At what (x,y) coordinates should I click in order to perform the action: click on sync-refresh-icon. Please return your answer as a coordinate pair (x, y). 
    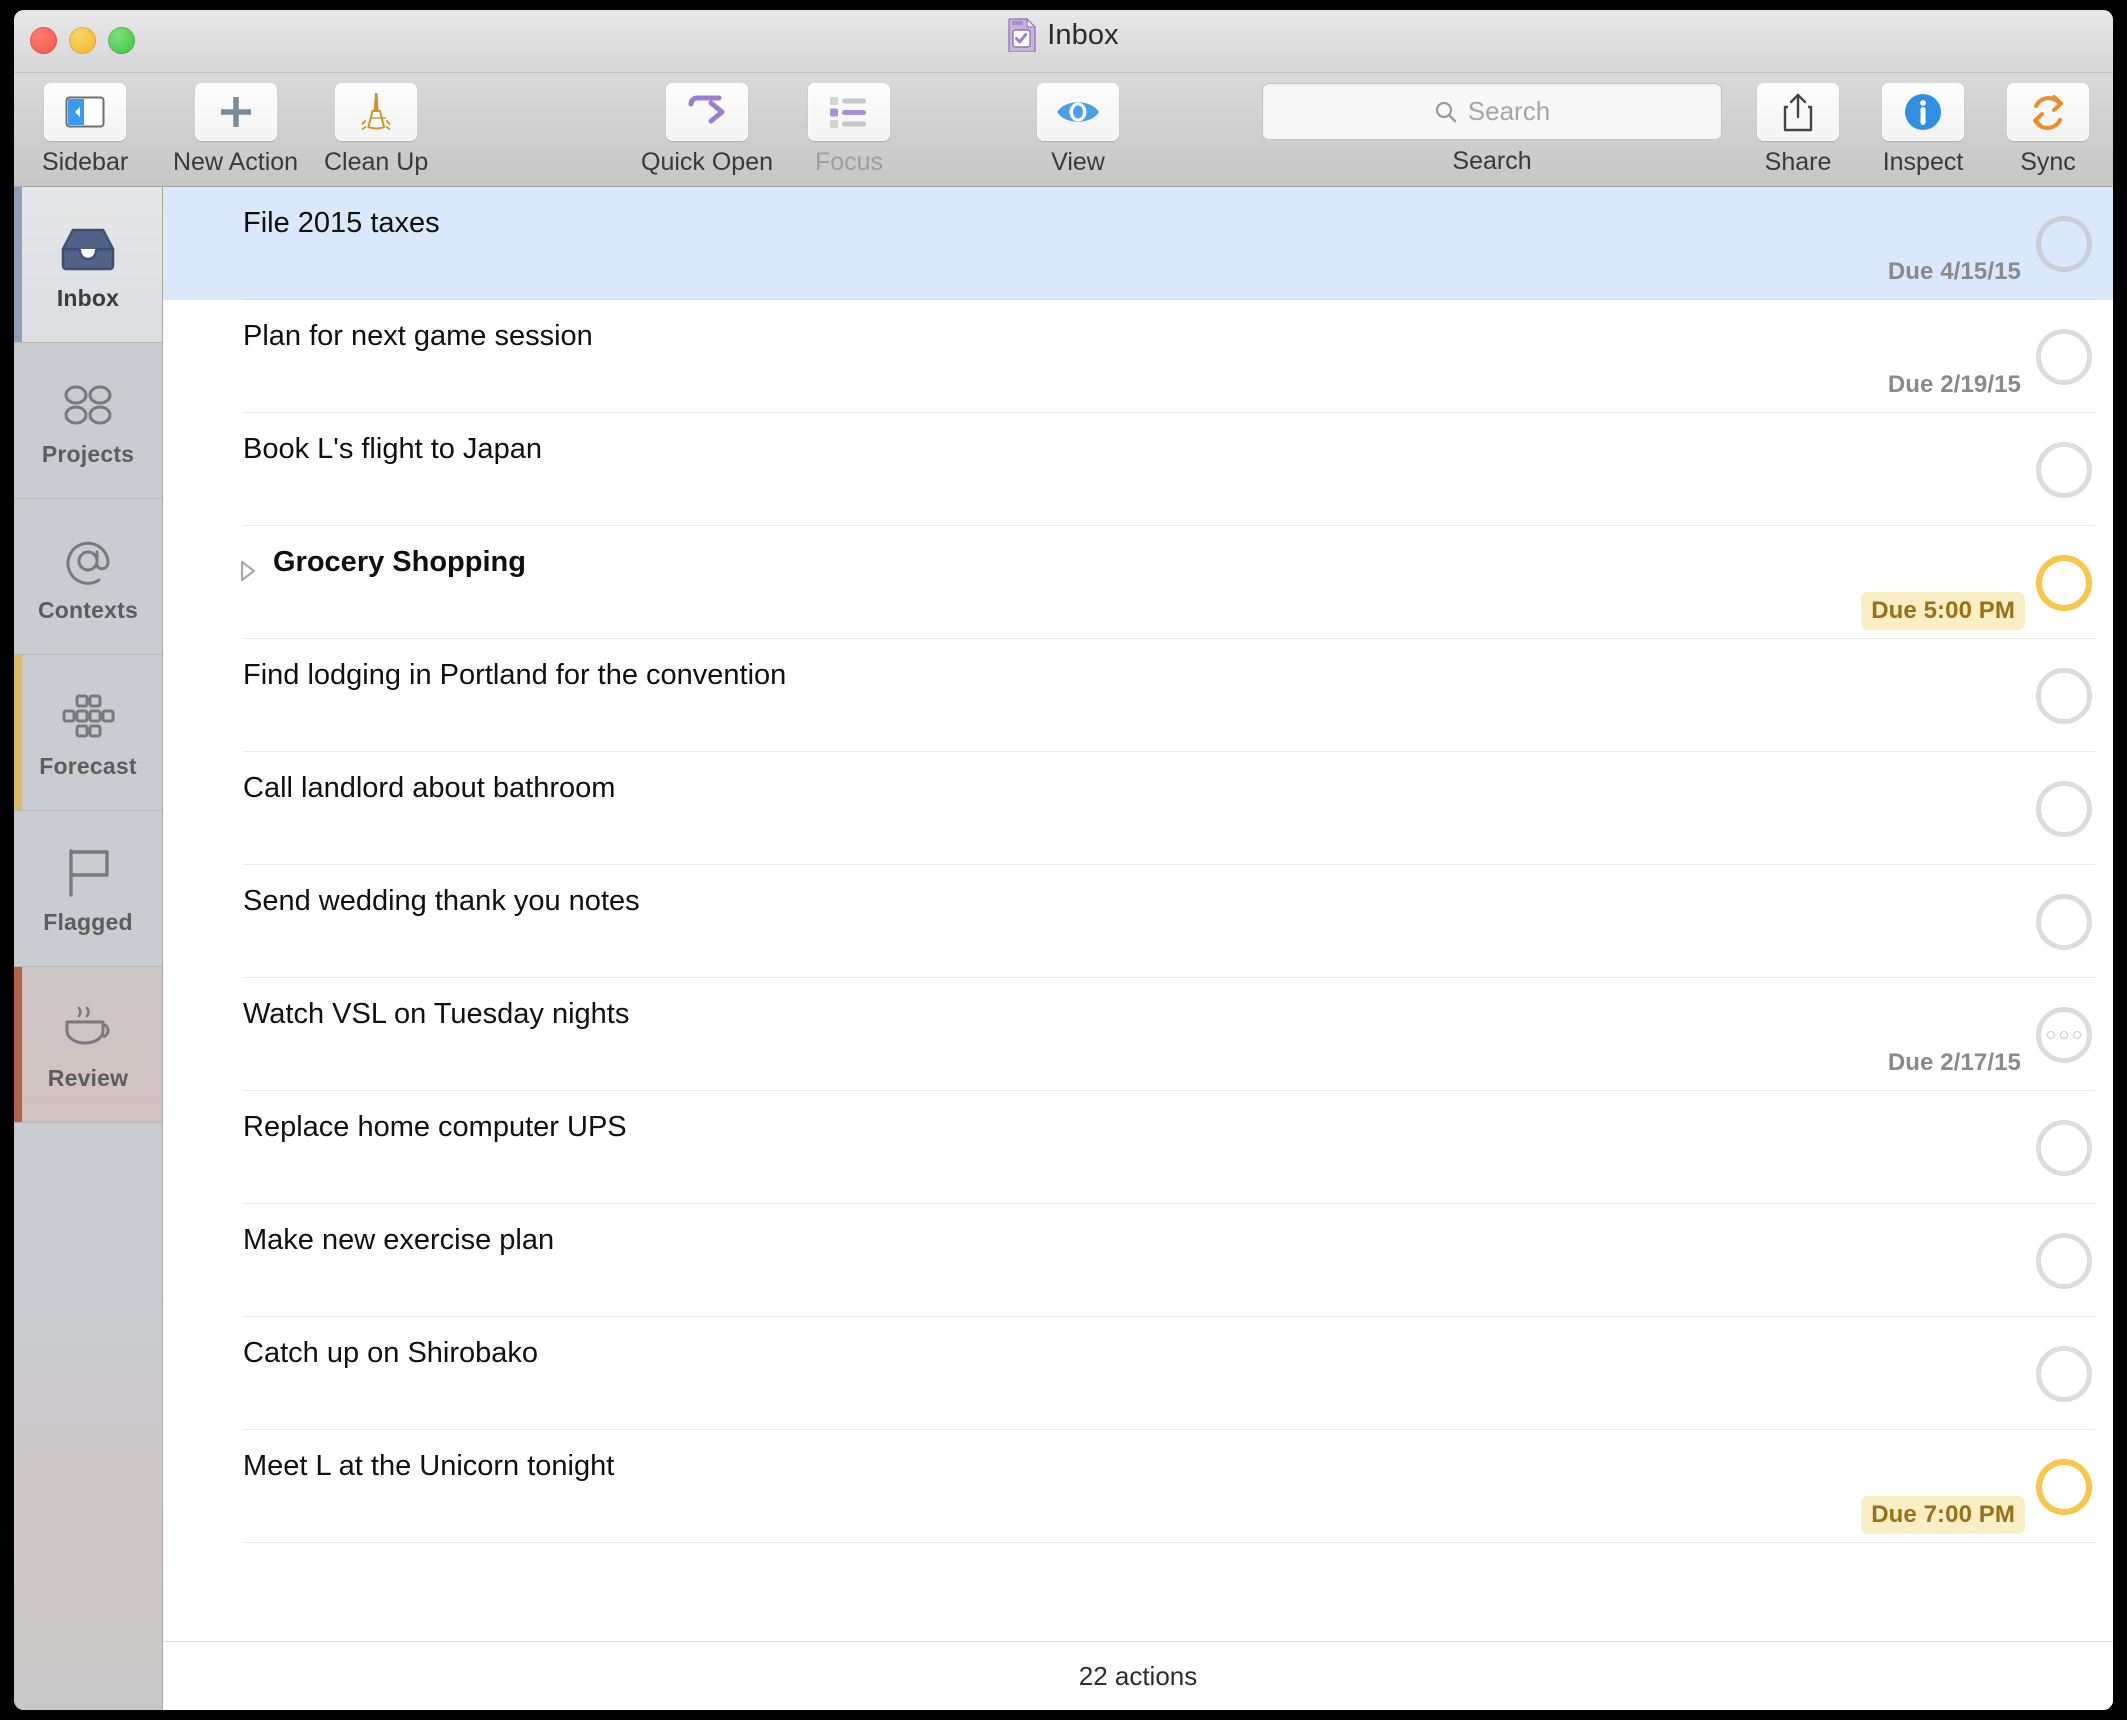
    Looking at the image, I should click on (2048, 112).